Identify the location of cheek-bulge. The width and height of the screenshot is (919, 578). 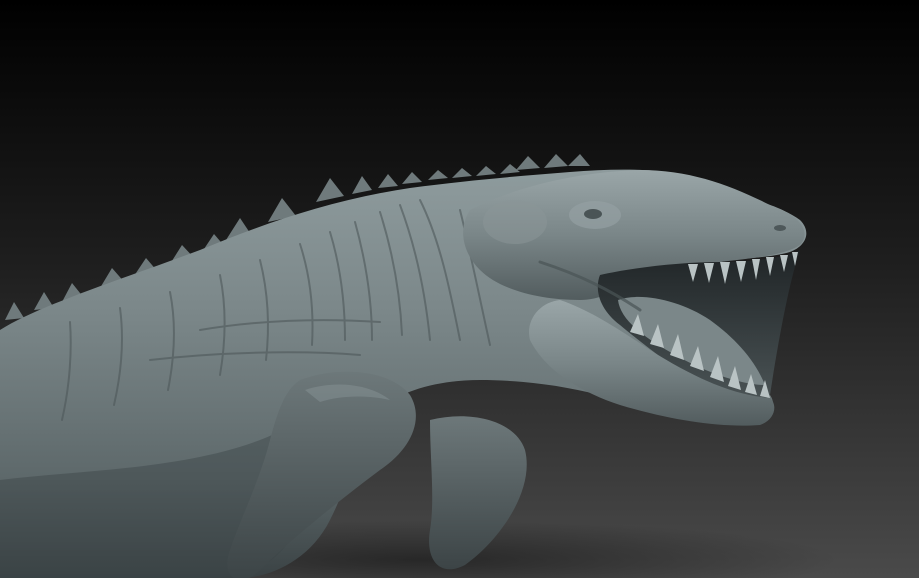
(515, 222).